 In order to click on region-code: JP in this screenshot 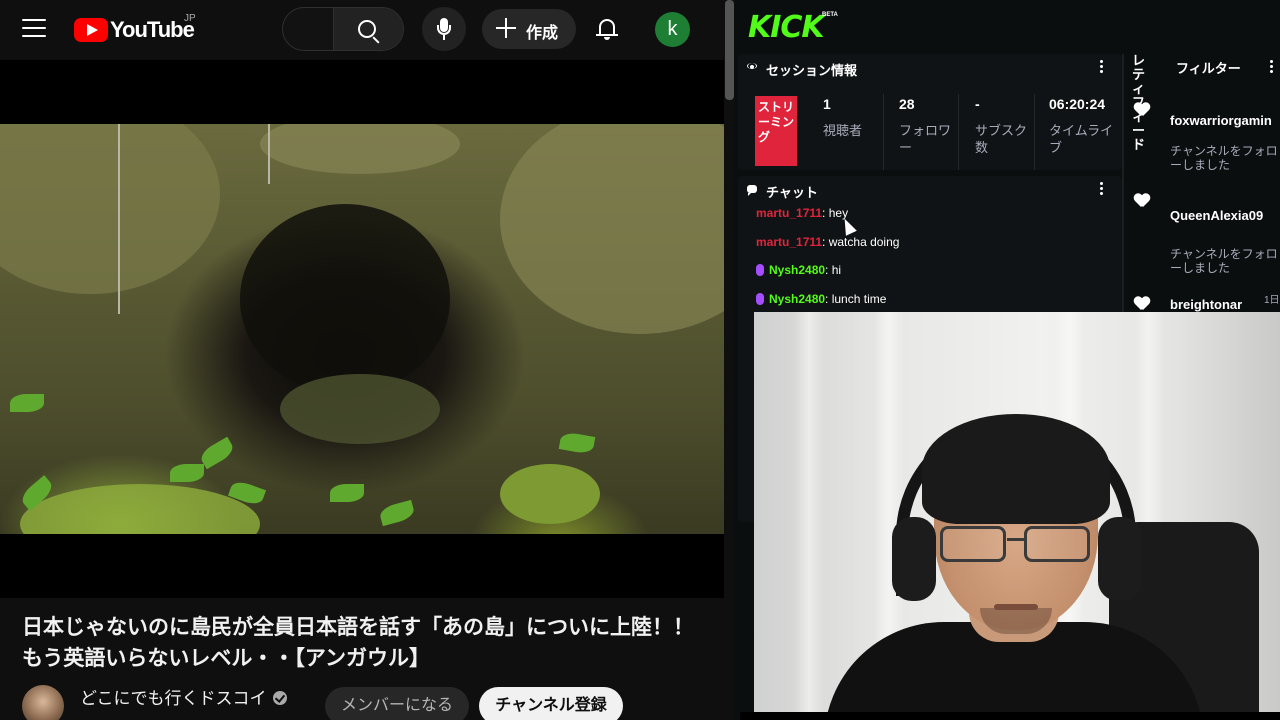, I will do `click(190, 18)`.